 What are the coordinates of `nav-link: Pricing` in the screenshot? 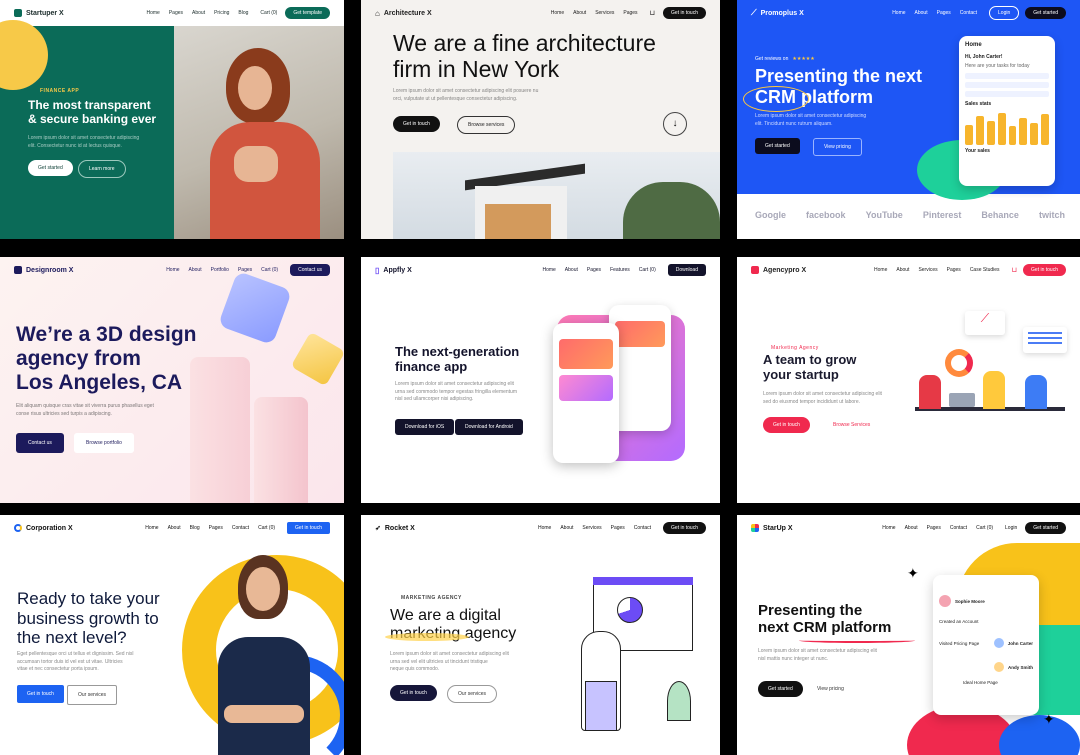 It's located at (221, 13).